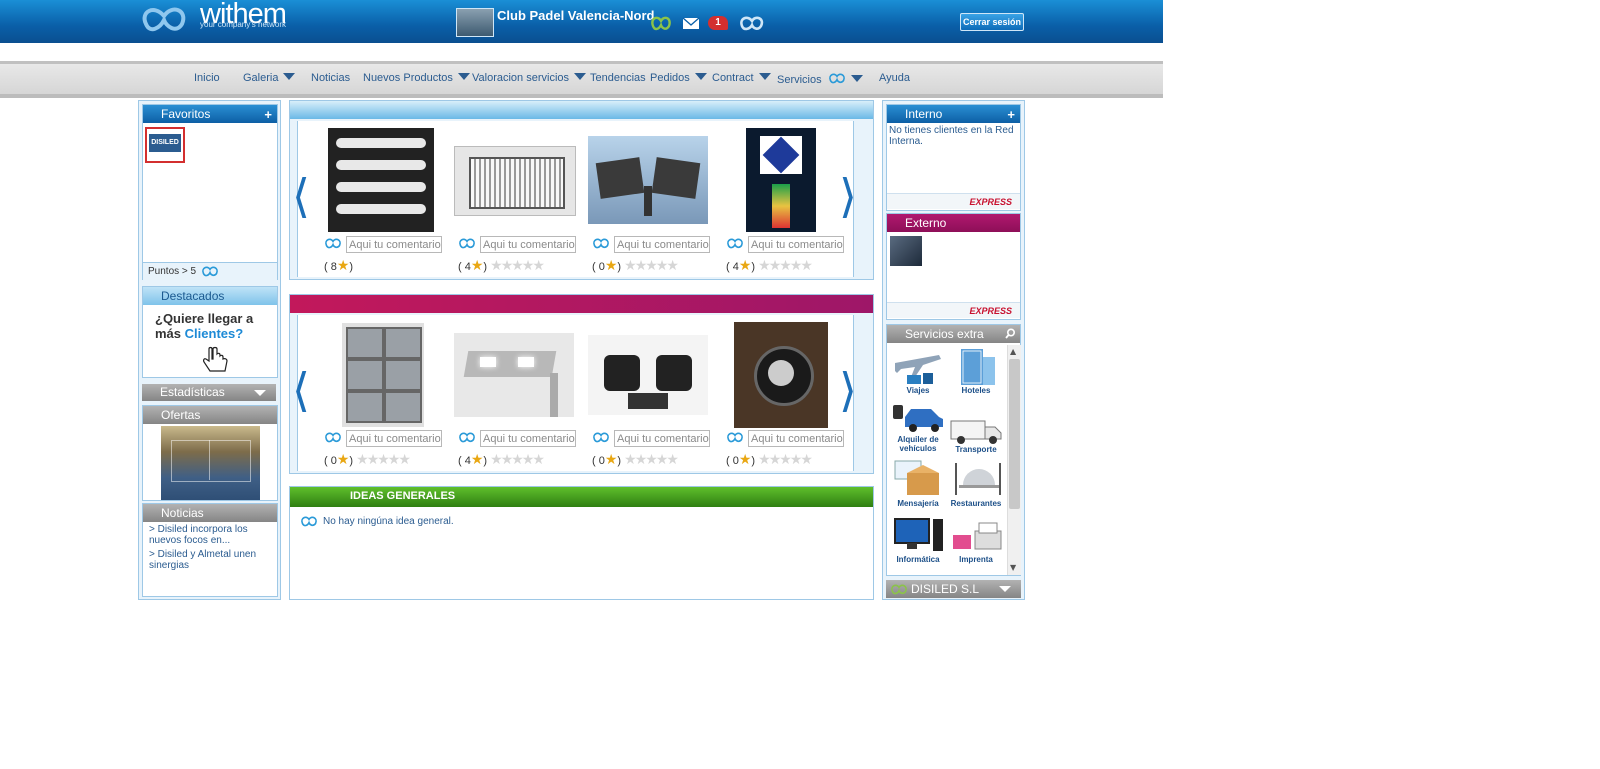 The width and height of the screenshot is (1600, 769). I want to click on club-avatar, so click(475, 22).